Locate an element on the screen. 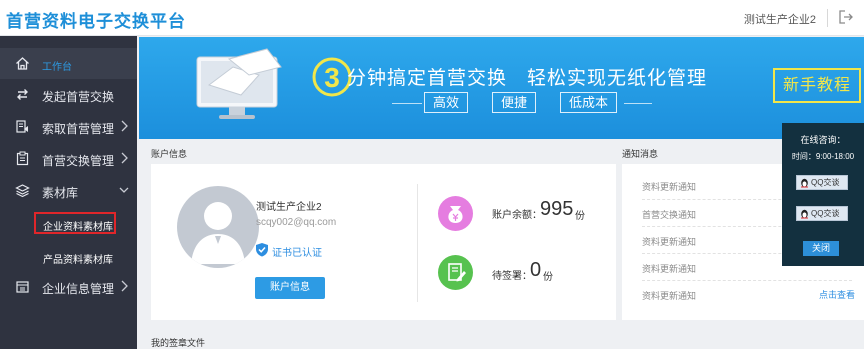 The height and width of the screenshot is (349, 864). sidebar-item-label: 发起首营交换 is located at coordinates (78, 97).